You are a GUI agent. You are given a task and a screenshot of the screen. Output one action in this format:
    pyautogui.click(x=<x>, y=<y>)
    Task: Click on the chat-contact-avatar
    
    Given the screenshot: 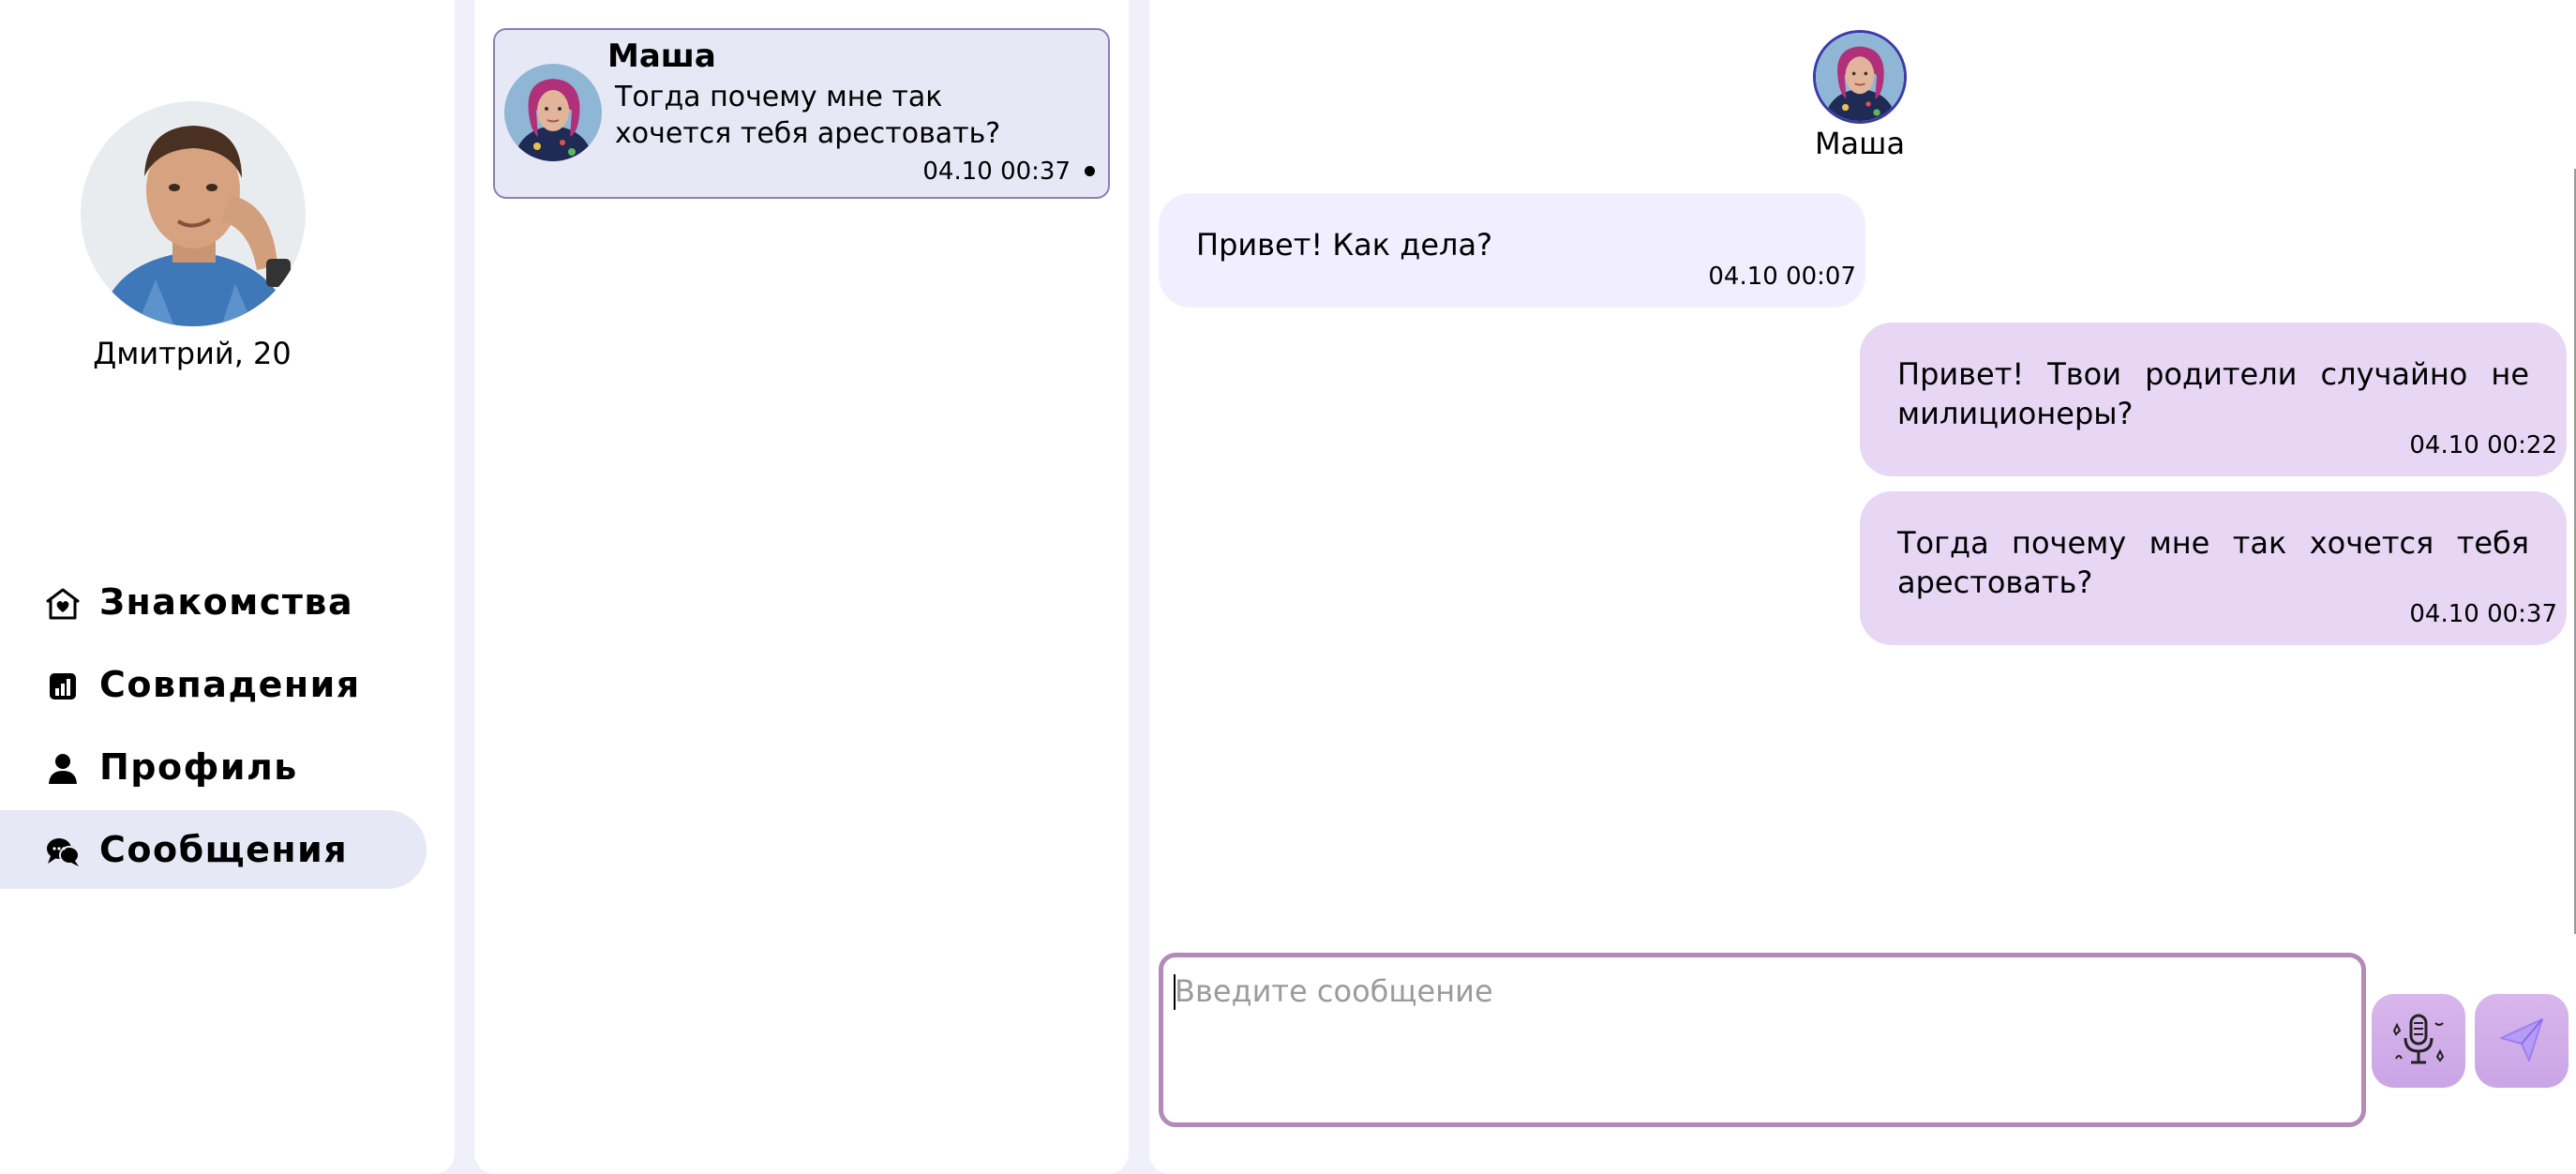 What is the action you would take?
    pyautogui.click(x=1860, y=77)
    